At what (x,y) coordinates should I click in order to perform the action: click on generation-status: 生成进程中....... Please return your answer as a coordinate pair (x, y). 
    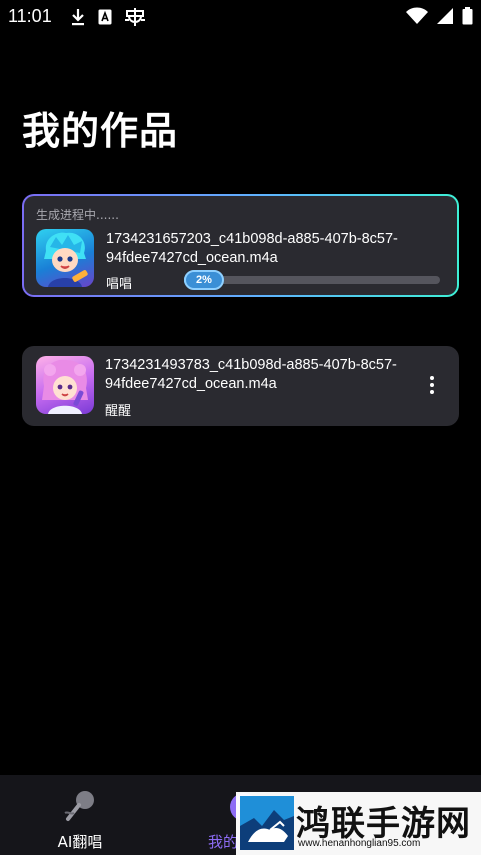
    Looking at the image, I should click on (77, 215).